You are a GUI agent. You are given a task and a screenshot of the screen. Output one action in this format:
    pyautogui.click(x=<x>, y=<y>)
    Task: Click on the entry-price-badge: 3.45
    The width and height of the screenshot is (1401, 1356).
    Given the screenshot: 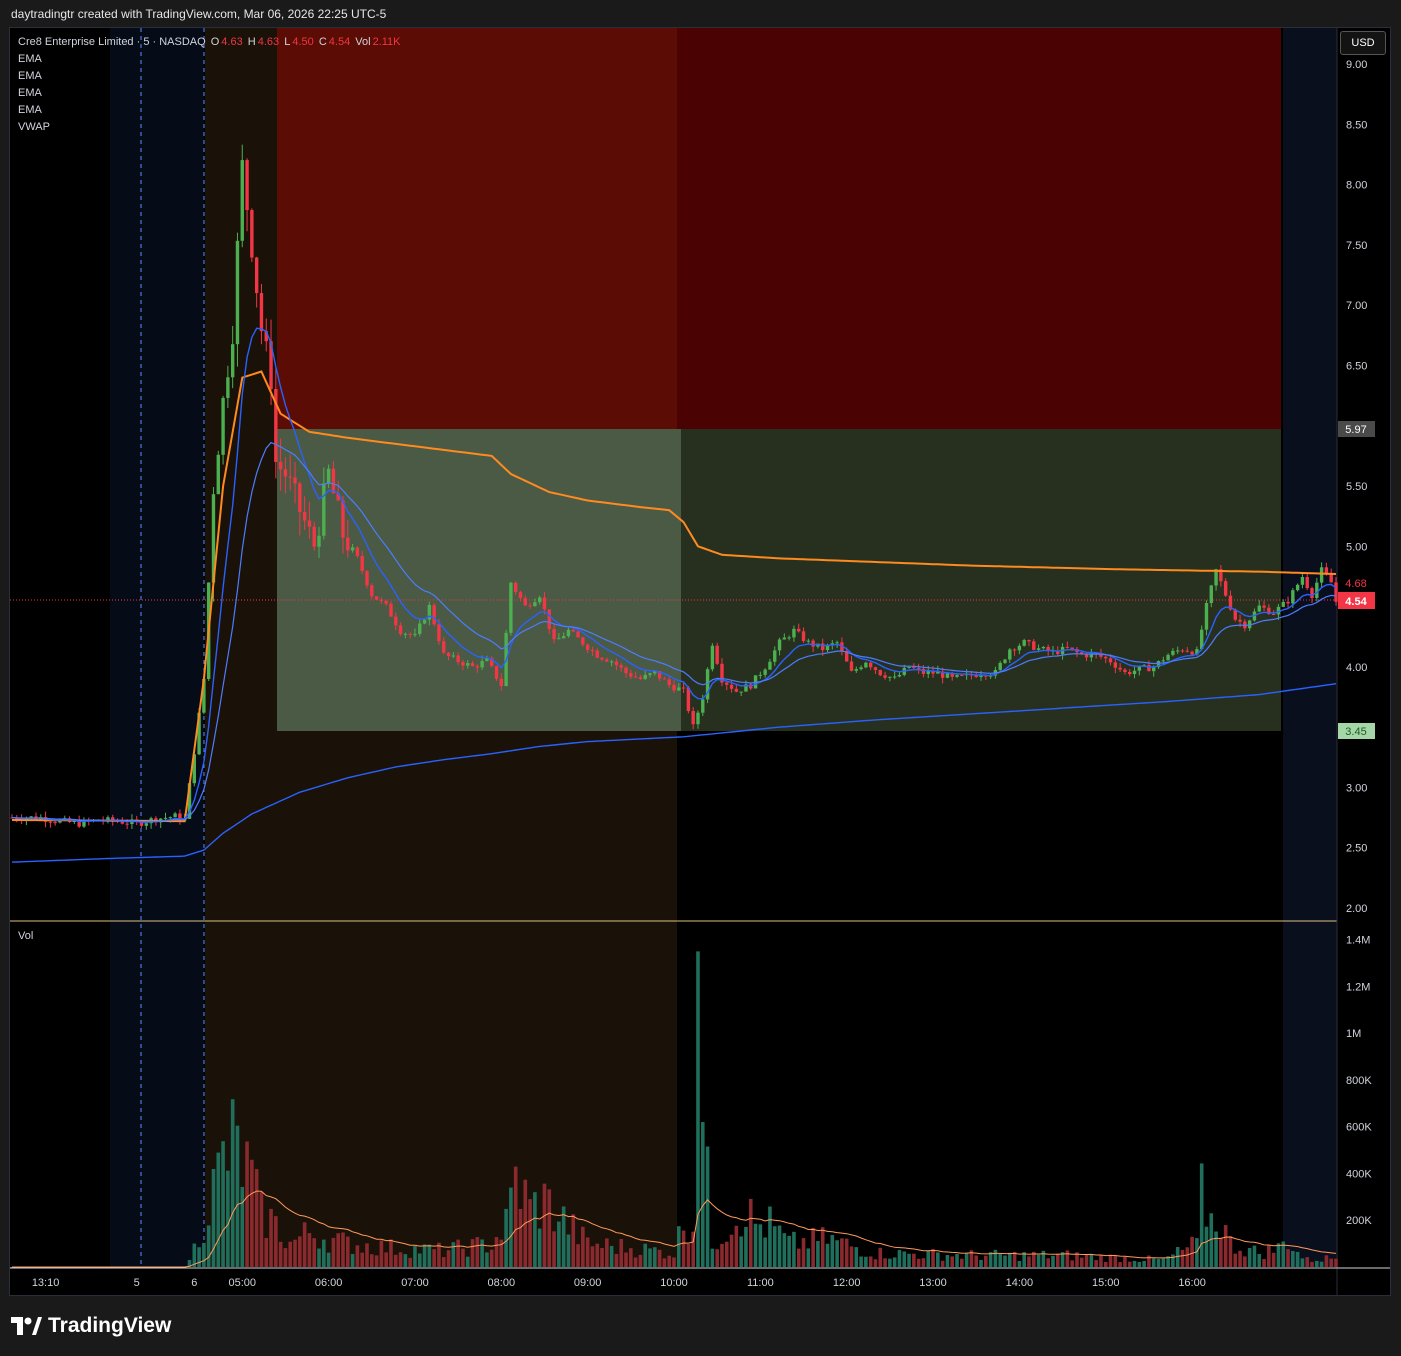 What is the action you would take?
    pyautogui.click(x=1356, y=731)
    